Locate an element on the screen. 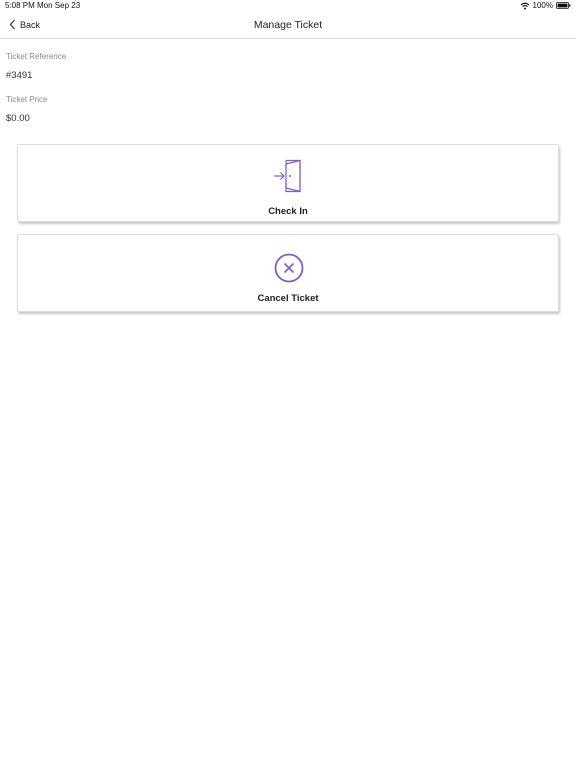 This screenshot has height=768, width=576. cancel-ticket-button: Cancel Ticket is located at coordinates (288, 273).